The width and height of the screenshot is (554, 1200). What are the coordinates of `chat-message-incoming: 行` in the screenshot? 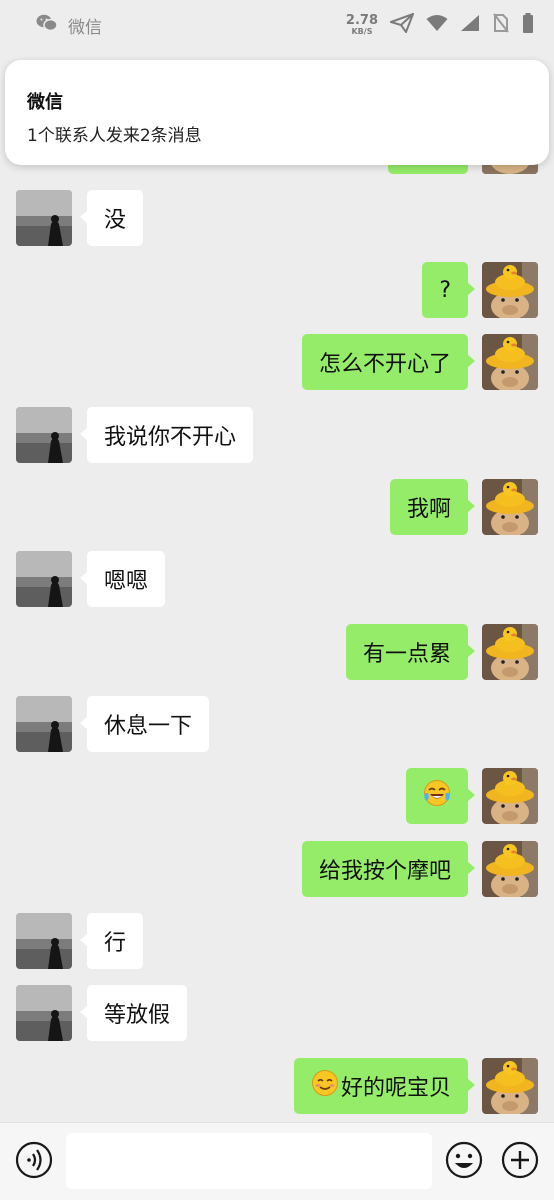 It's located at (277, 941).